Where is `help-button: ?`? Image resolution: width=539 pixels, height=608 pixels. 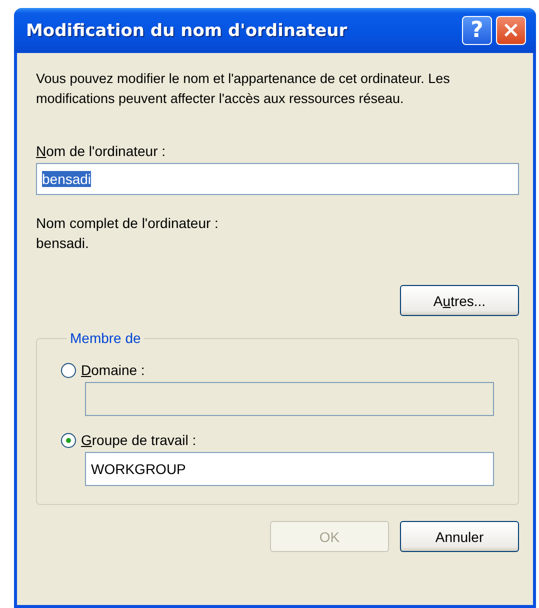
help-button: ? is located at coordinates (477, 30).